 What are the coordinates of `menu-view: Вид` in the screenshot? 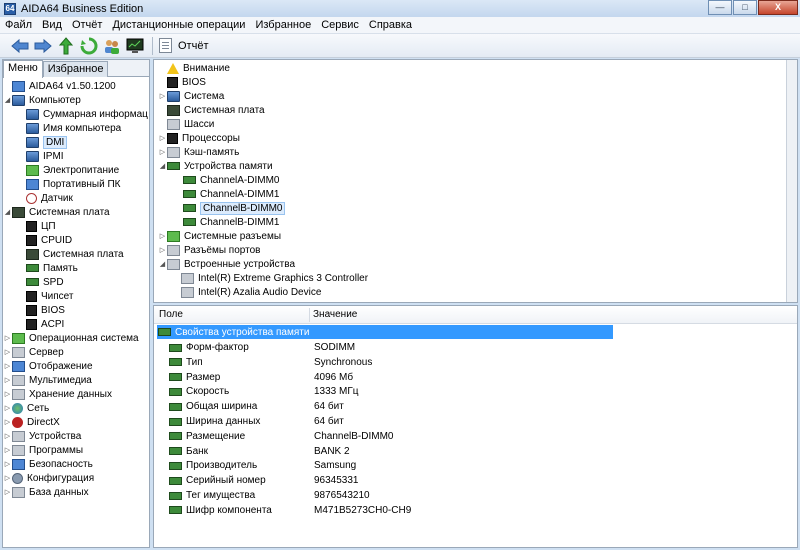 It's located at (52, 25).